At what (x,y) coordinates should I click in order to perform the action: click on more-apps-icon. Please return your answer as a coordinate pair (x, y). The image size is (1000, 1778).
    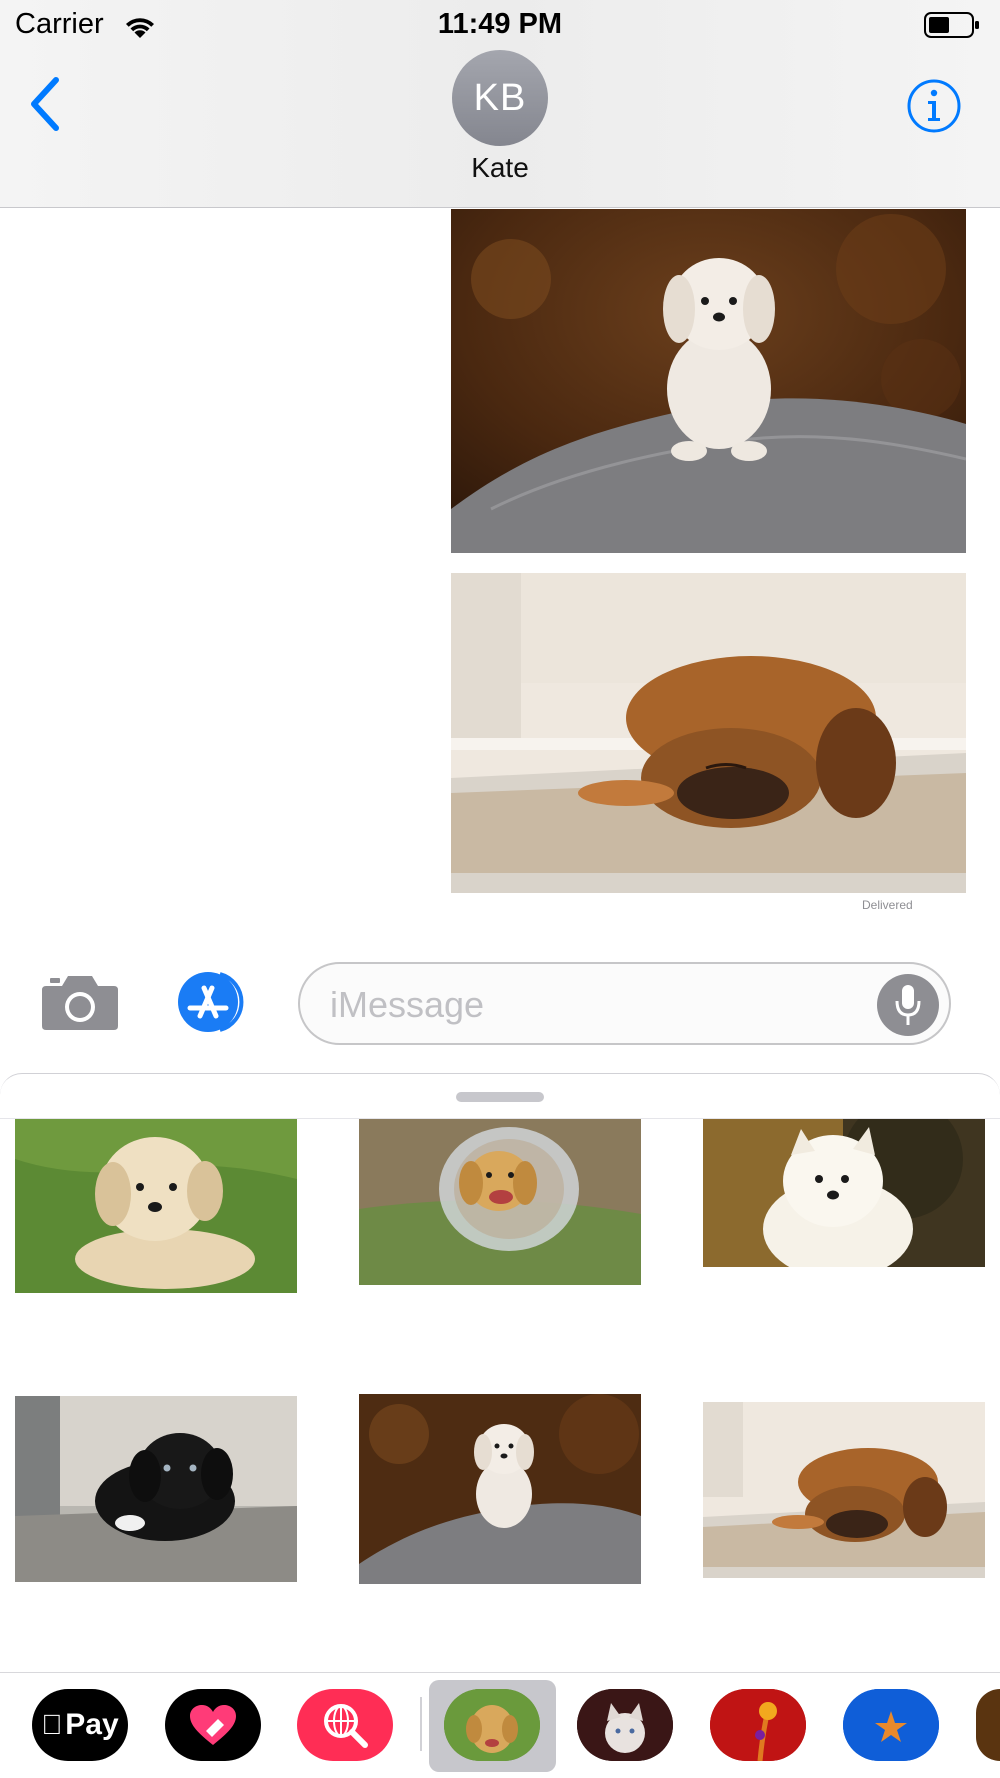
    Looking at the image, I should click on (988, 1725).